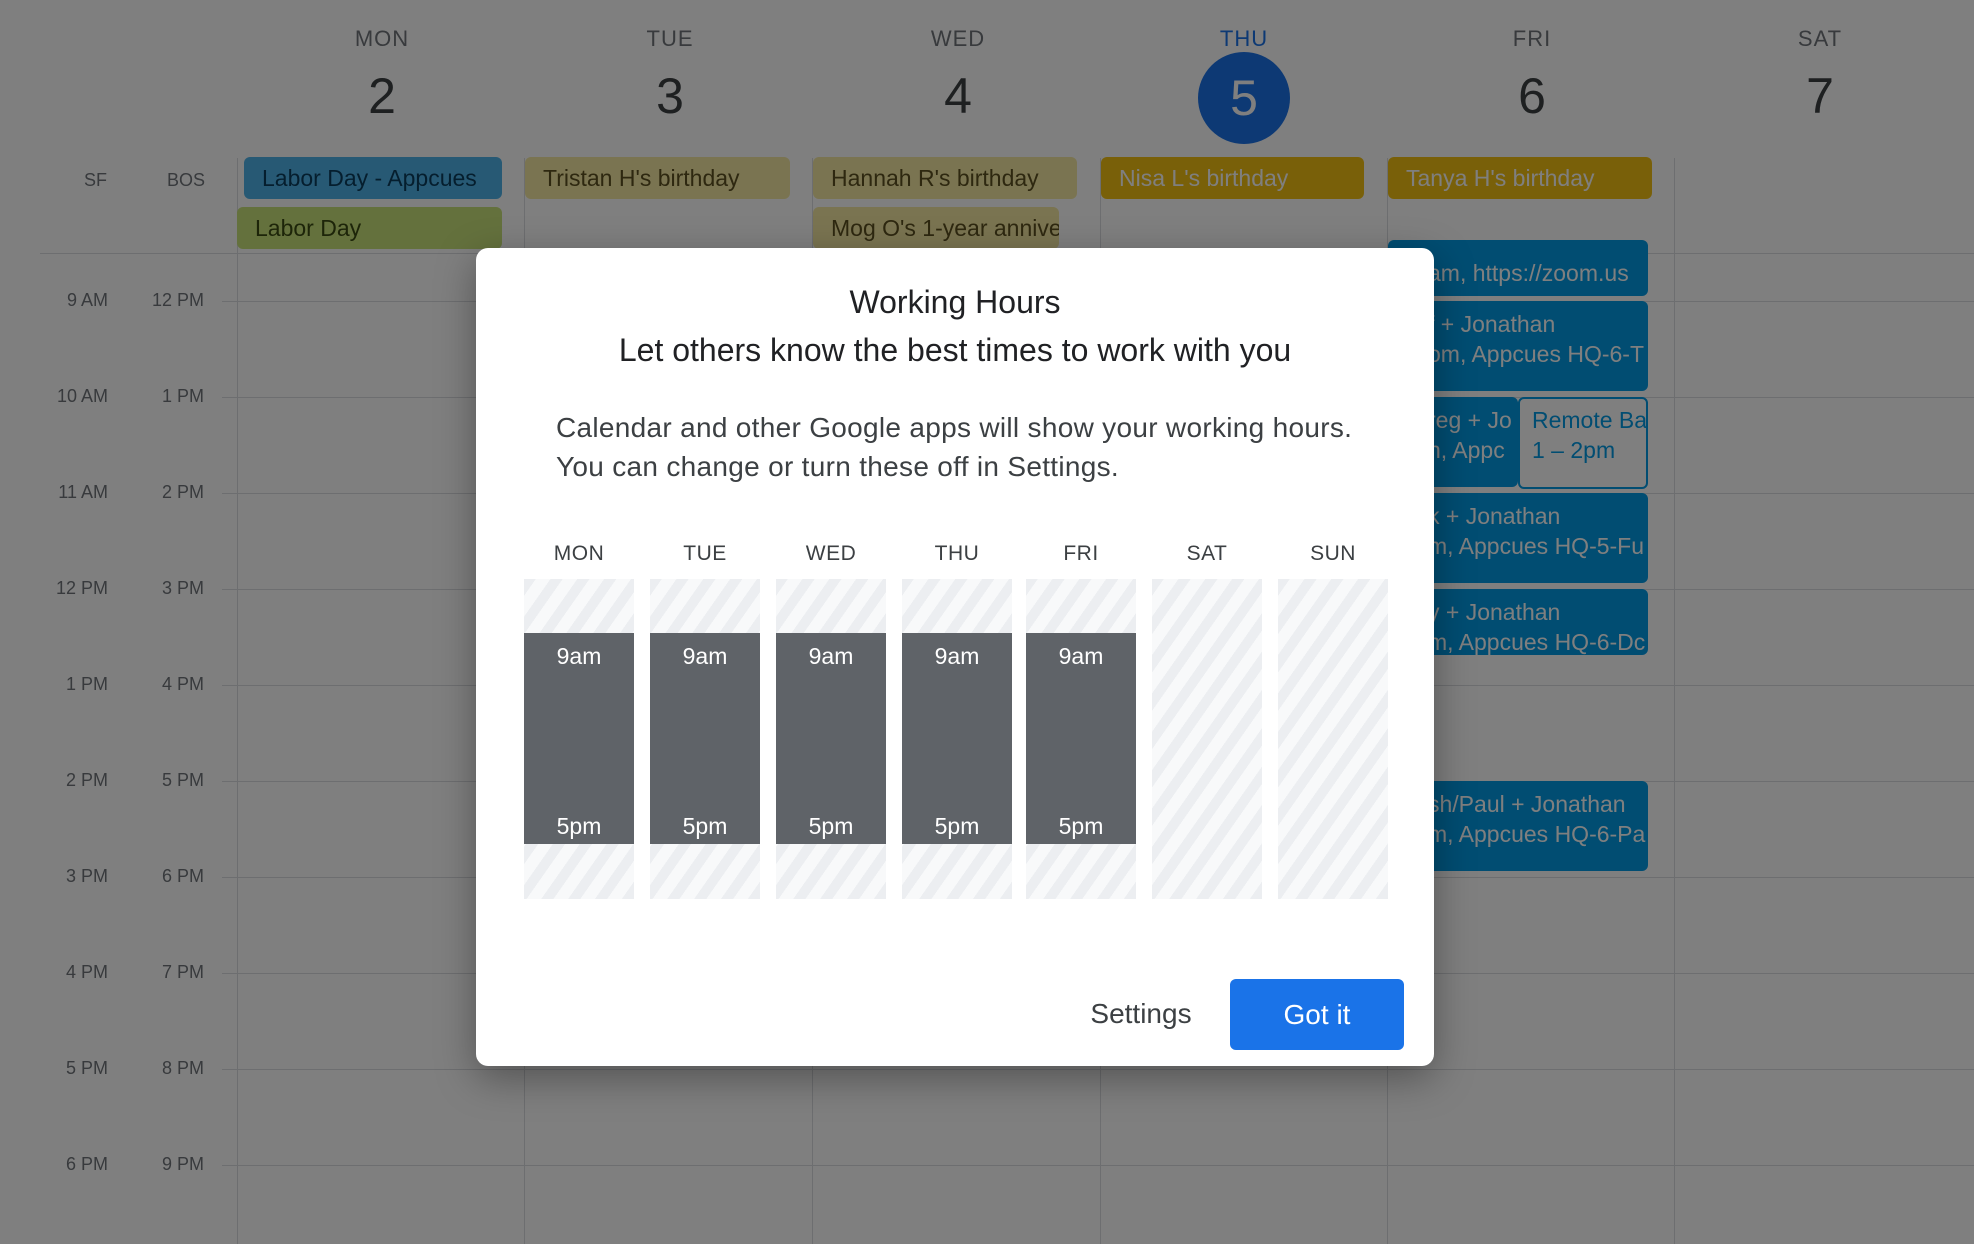 Image resolution: width=1974 pixels, height=1244 pixels. I want to click on working-day-label: SUN, so click(1333, 553).